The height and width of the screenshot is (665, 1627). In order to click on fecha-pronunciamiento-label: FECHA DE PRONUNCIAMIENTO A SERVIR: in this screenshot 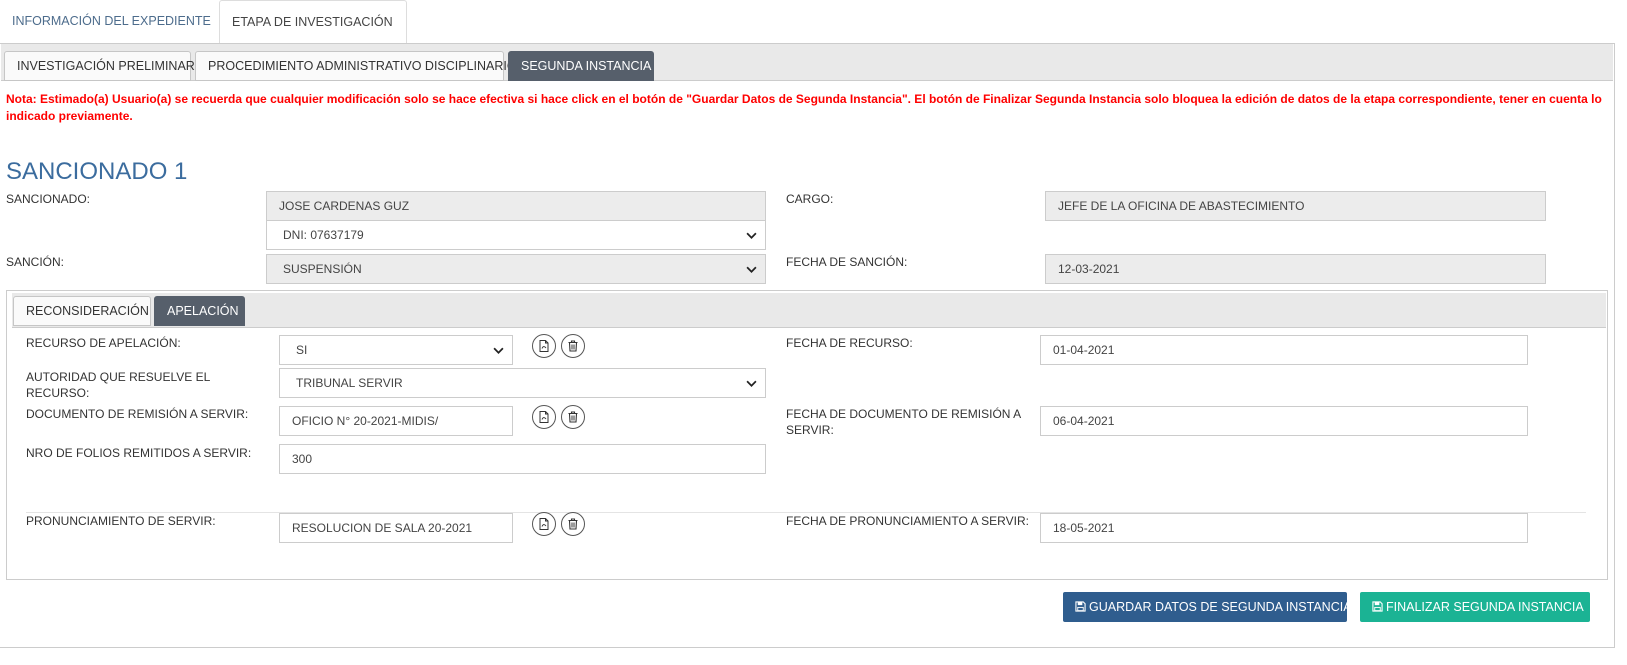, I will do `click(907, 521)`.